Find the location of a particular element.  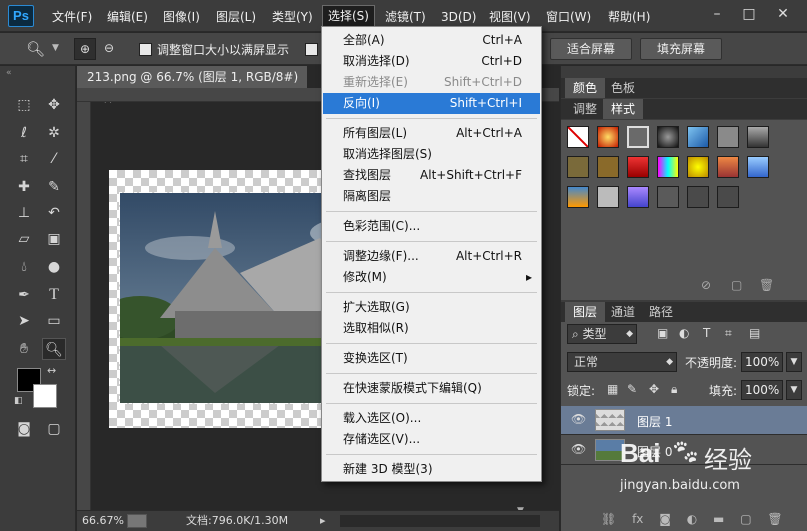

horizontal-scrollbar is located at coordinates (440, 521).